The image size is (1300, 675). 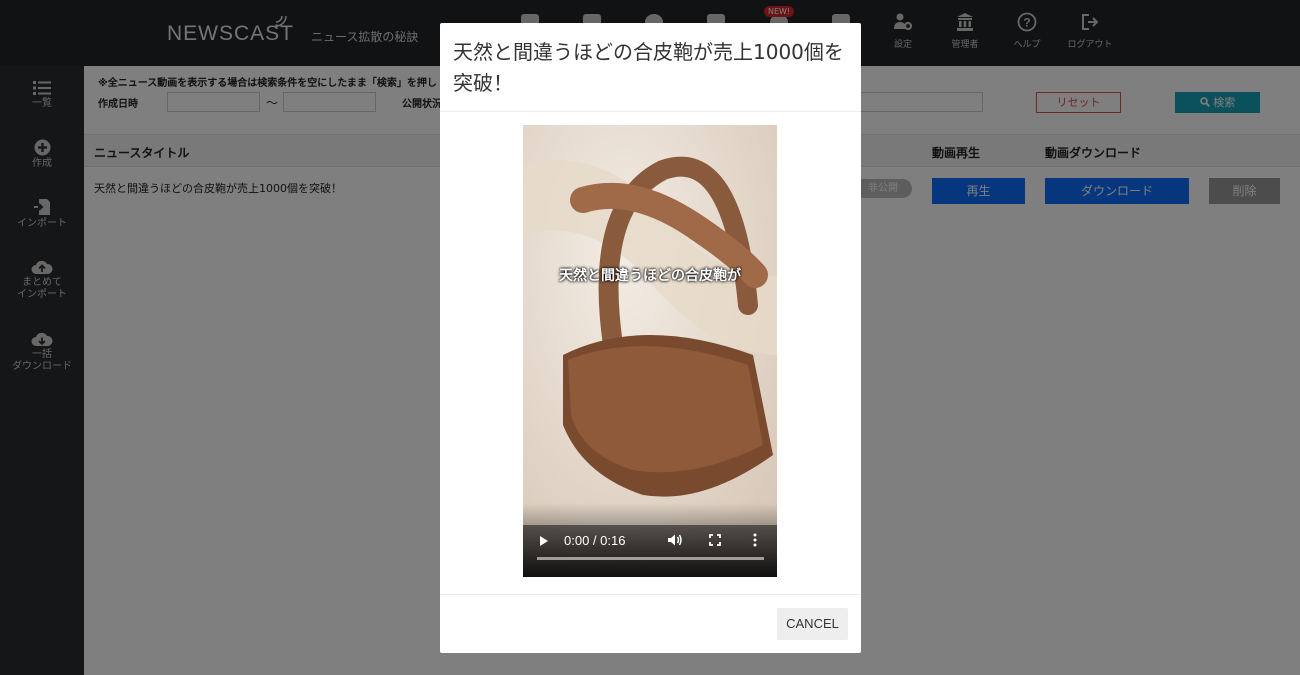 I want to click on fullscreen-icon, so click(x=715, y=540).